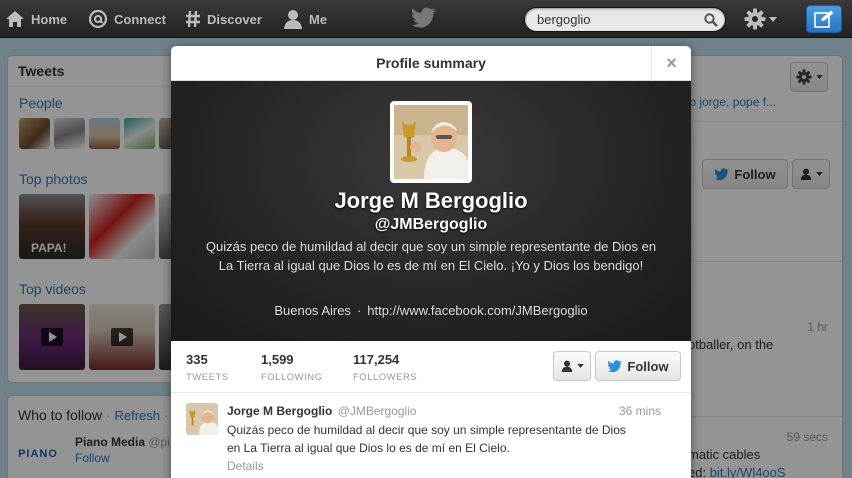 The width and height of the screenshot is (852, 478). Describe the element at coordinates (377, 411) in the screenshot. I see `tweet-author-handle: @JMBergoglio` at that location.